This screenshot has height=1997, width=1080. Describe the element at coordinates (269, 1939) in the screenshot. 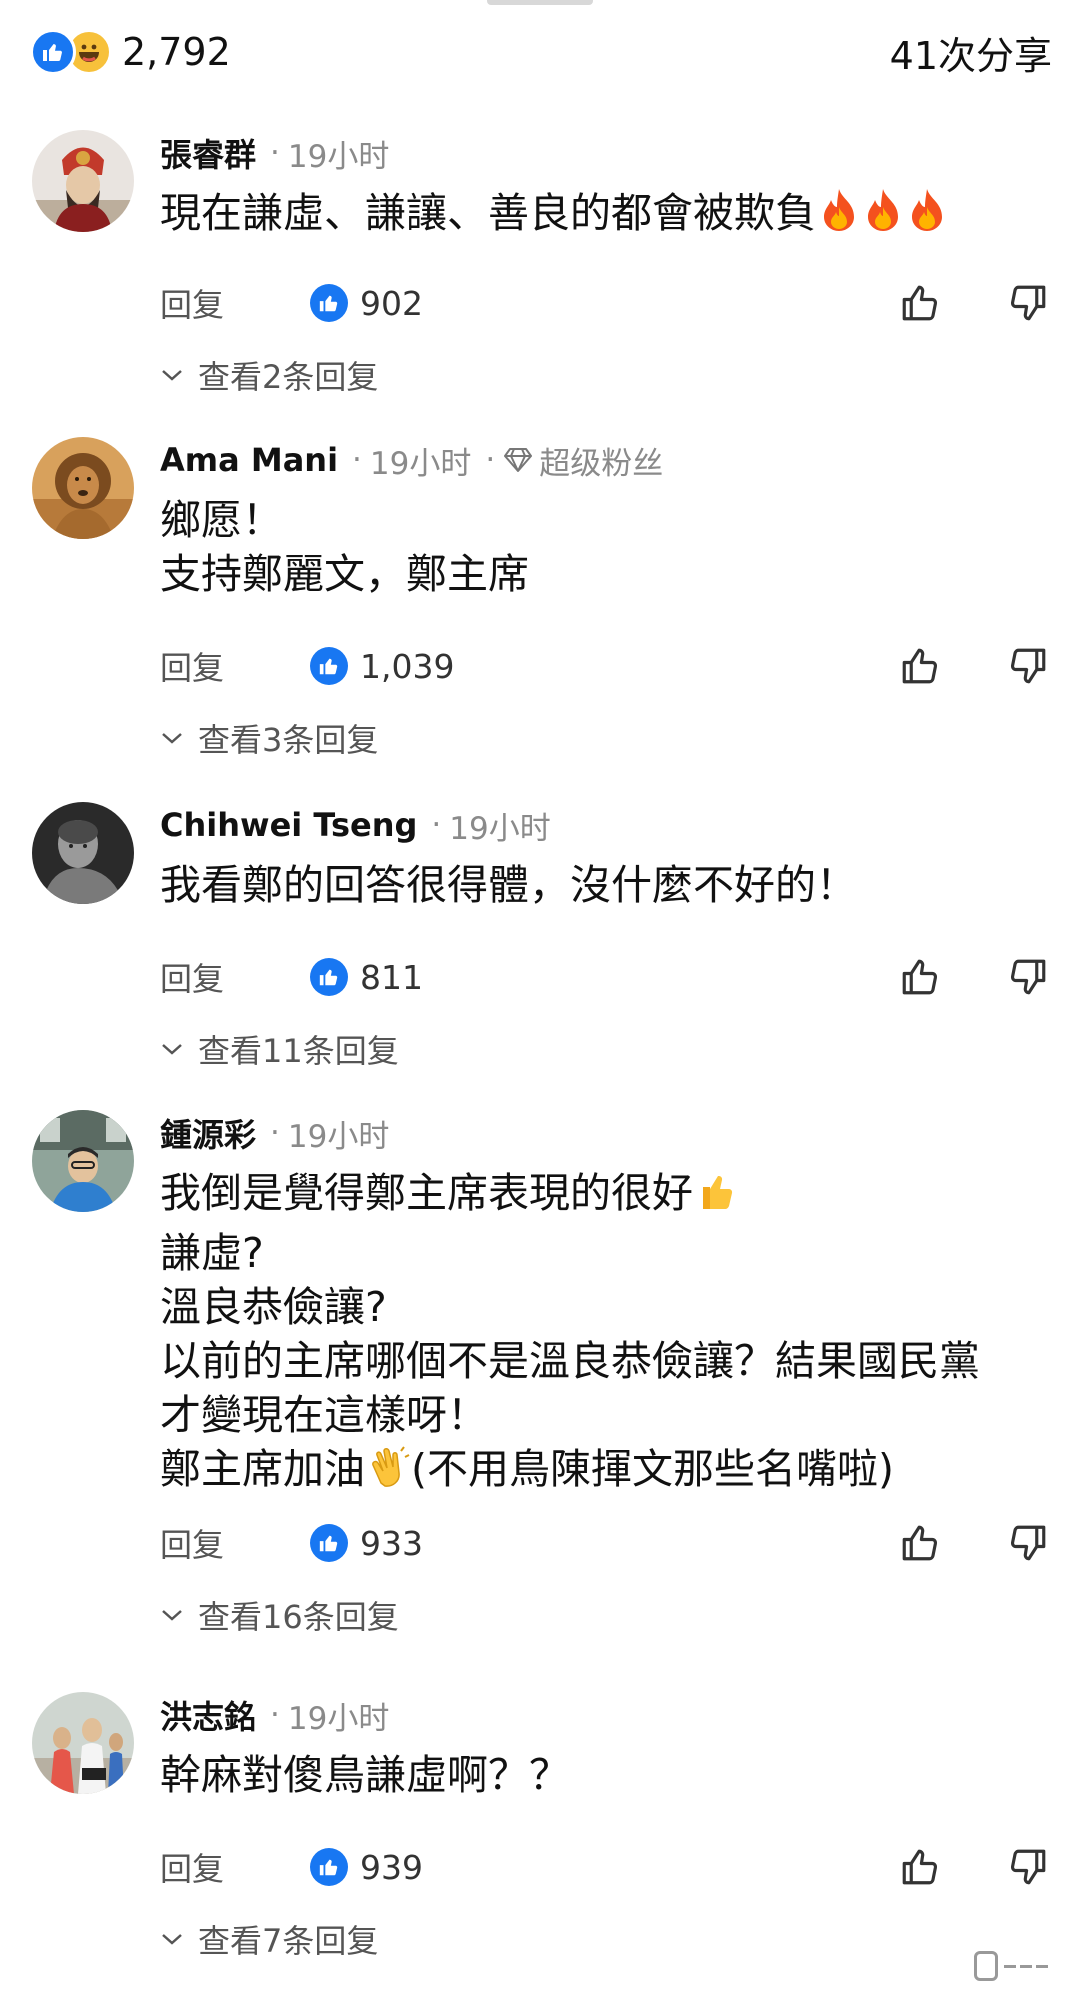

I see `view-replies-button: 查看7条回复` at that location.